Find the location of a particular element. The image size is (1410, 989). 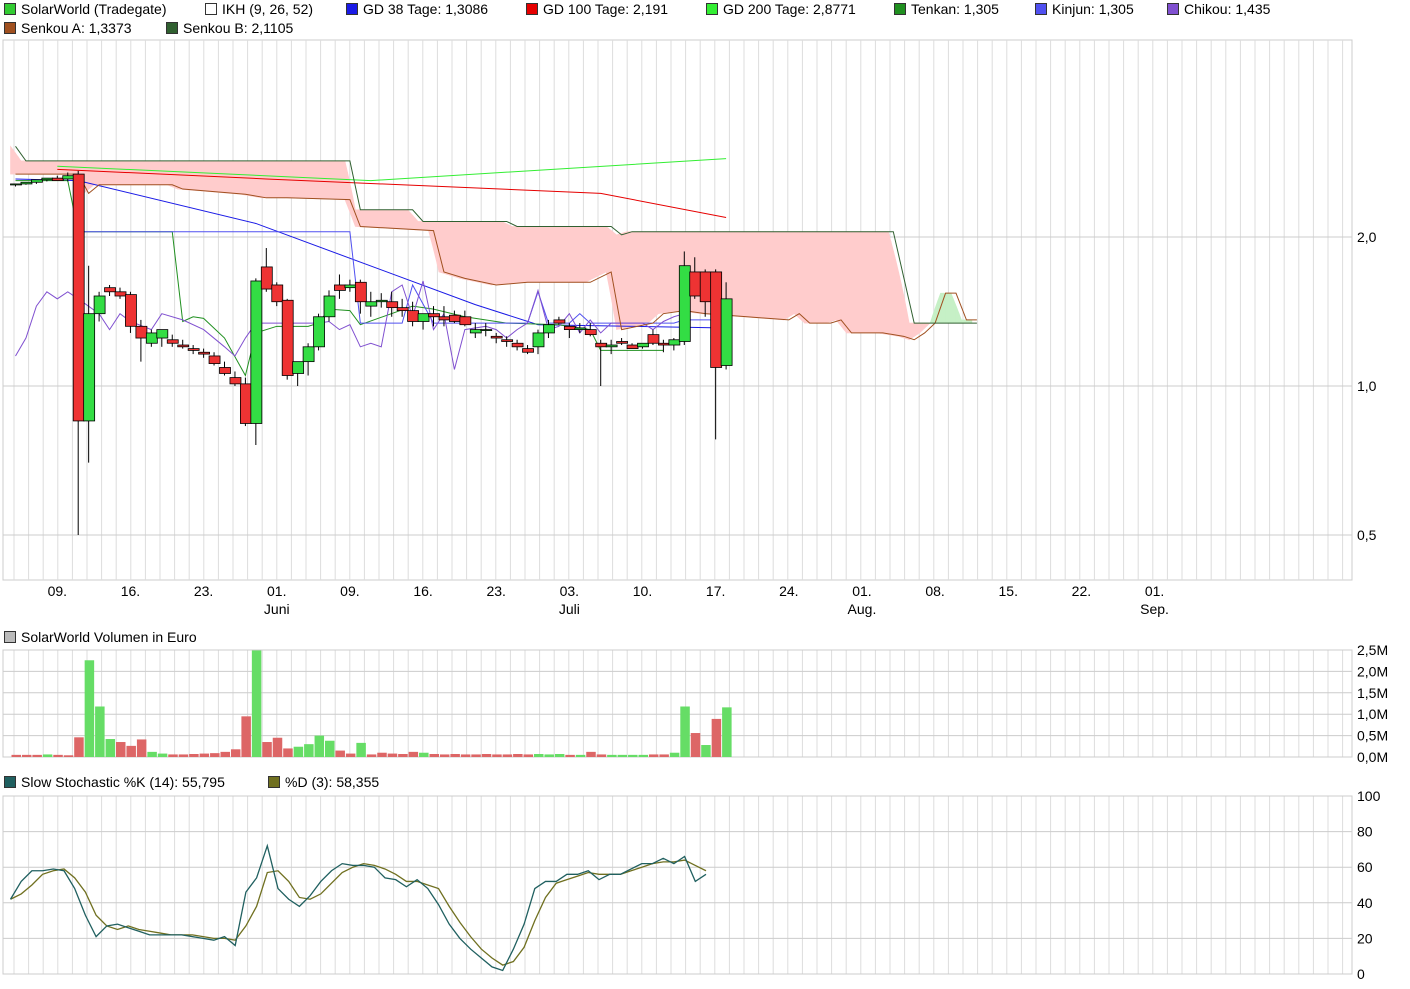

x-tick-label: 08. is located at coordinates (934, 591).